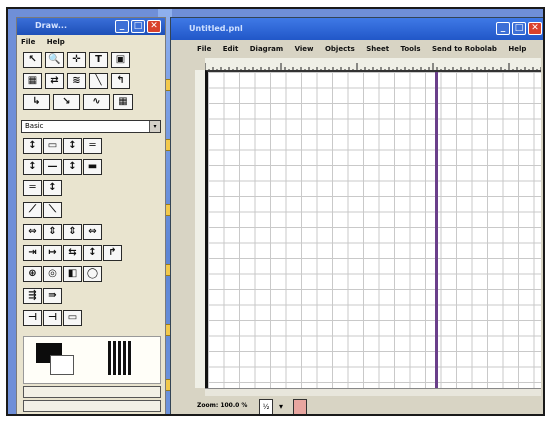 The image size is (553, 423). Describe the element at coordinates (369, 405) in the screenshot. I see `status-bar: Zoom: 100.0 % ½ ▾` at that location.